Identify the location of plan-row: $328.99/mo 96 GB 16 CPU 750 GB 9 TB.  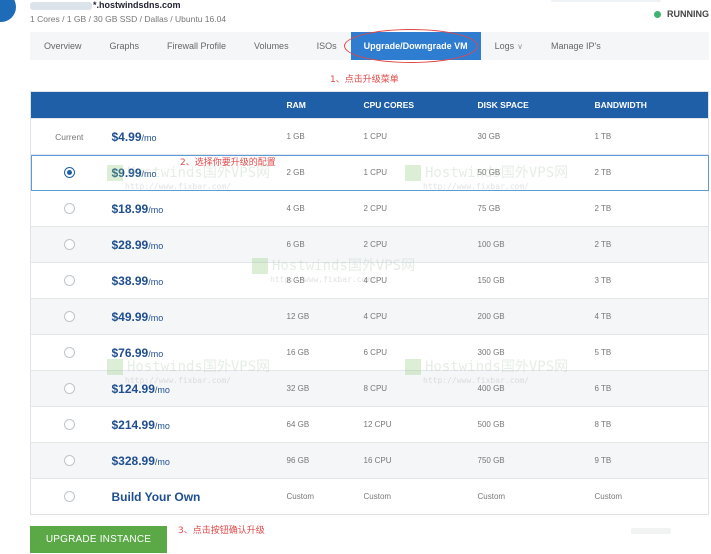
(369, 460).